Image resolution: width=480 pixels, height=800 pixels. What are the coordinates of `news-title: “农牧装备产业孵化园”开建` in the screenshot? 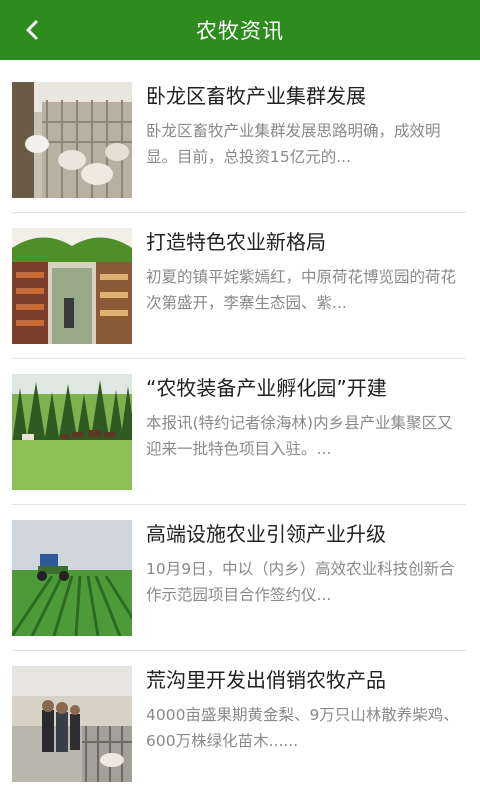 It's located at (266, 388).